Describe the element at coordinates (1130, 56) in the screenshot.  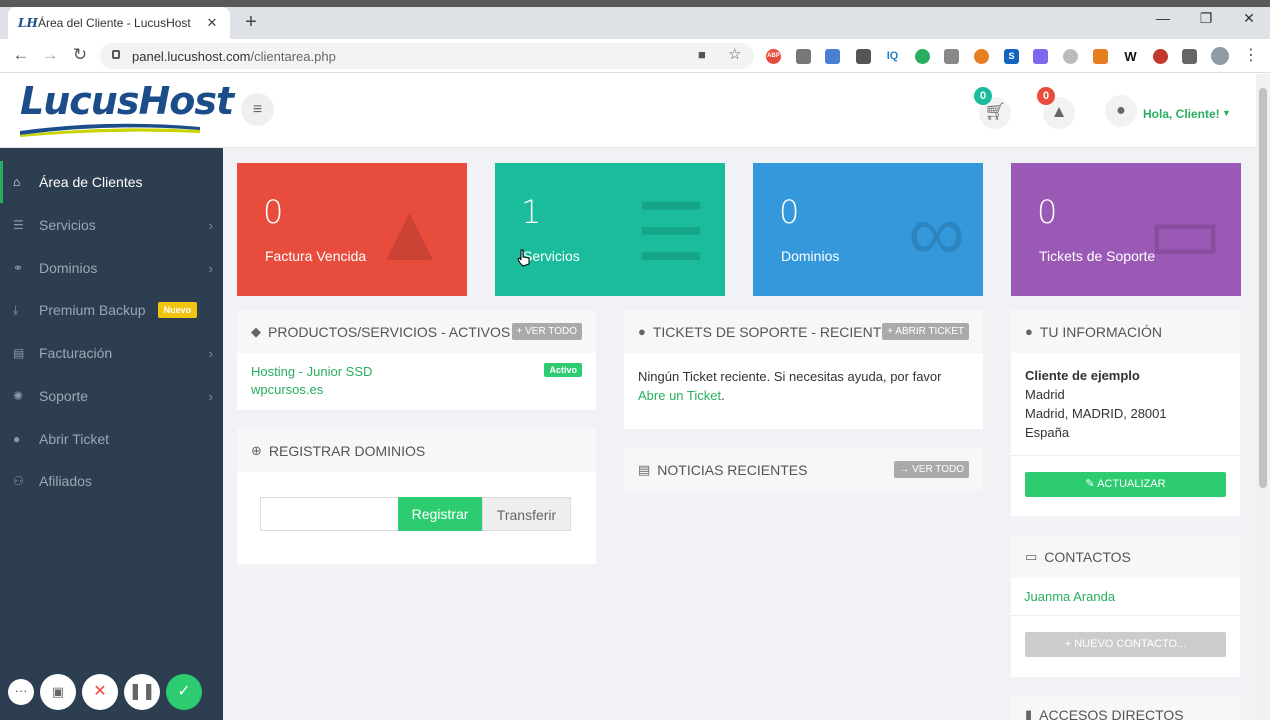
I see `wikipedia-extension-icon: W` at that location.